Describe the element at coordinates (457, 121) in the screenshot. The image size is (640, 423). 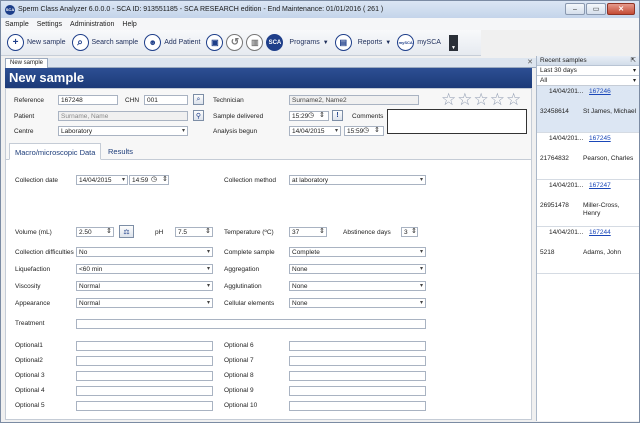
I see `comments-textarea` at that location.